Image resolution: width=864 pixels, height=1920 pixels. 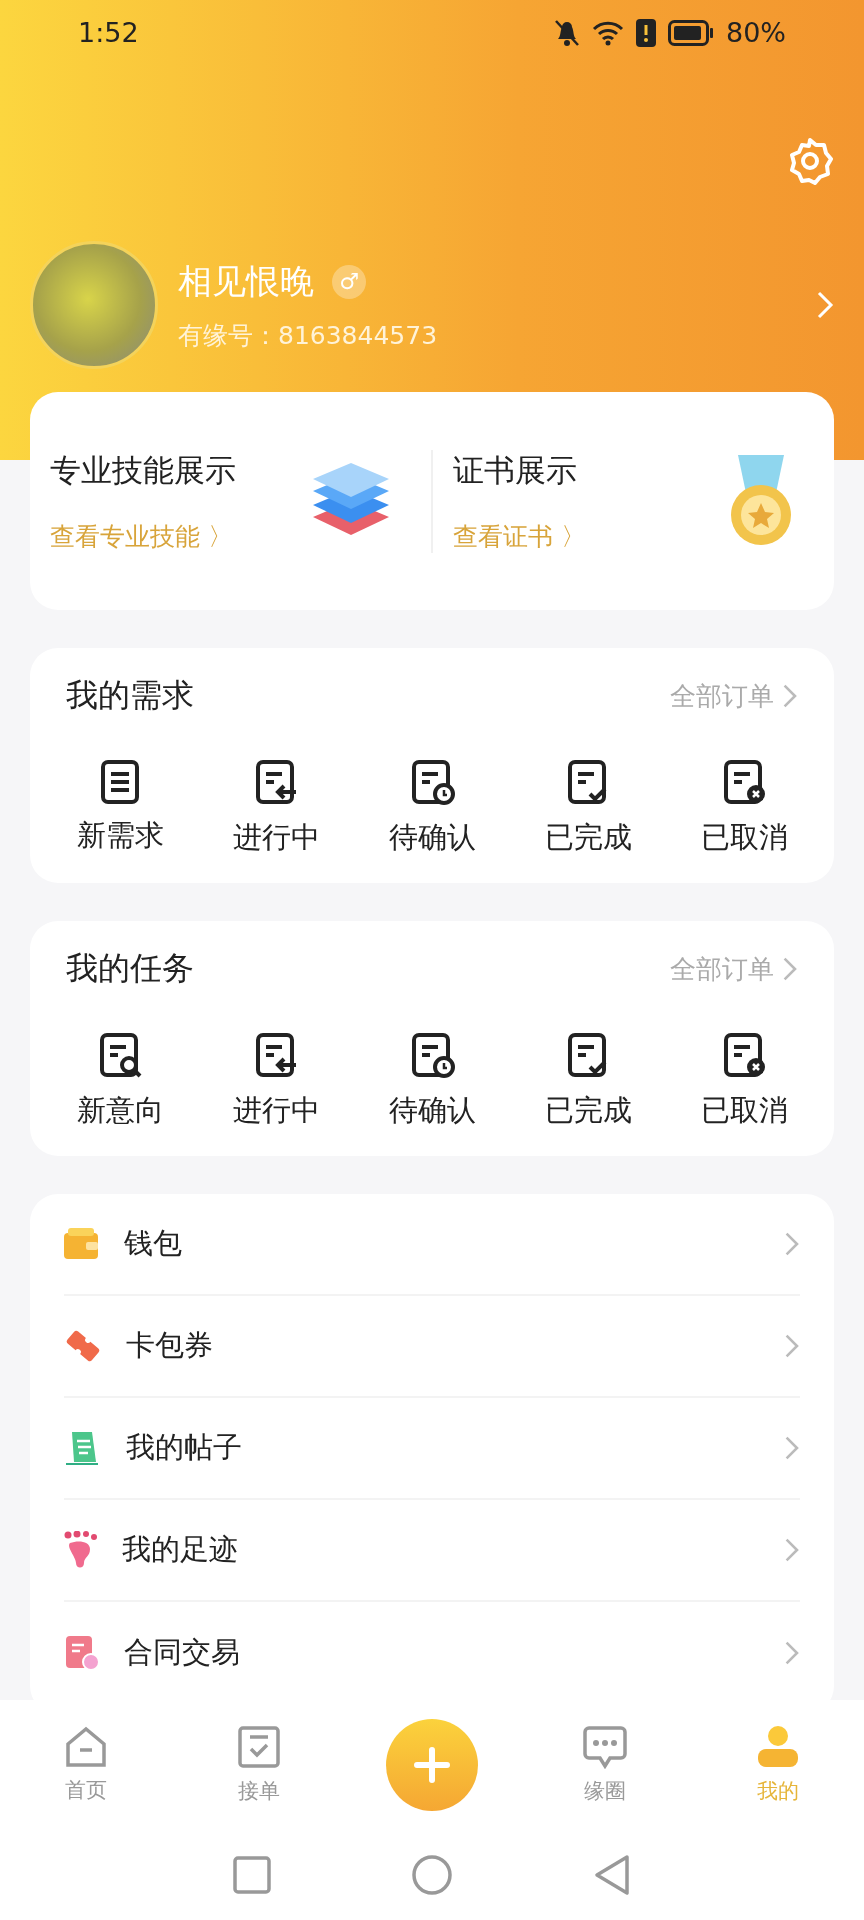 What do you see at coordinates (81, 1550) in the screenshot?
I see `footprint-icon` at bounding box center [81, 1550].